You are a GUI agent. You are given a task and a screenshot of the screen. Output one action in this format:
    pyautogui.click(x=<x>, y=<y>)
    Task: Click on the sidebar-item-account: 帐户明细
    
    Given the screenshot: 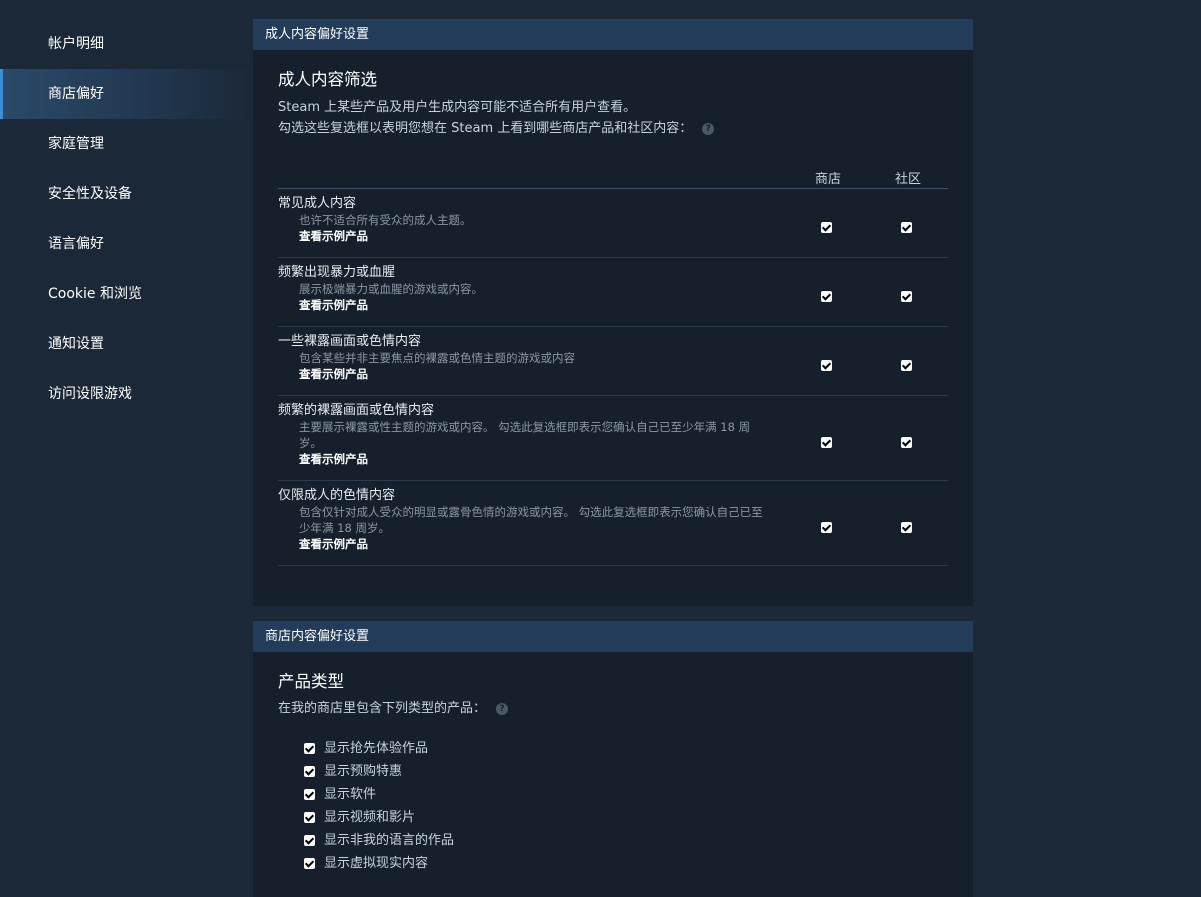 What is the action you would take?
    pyautogui.click(x=126, y=44)
    